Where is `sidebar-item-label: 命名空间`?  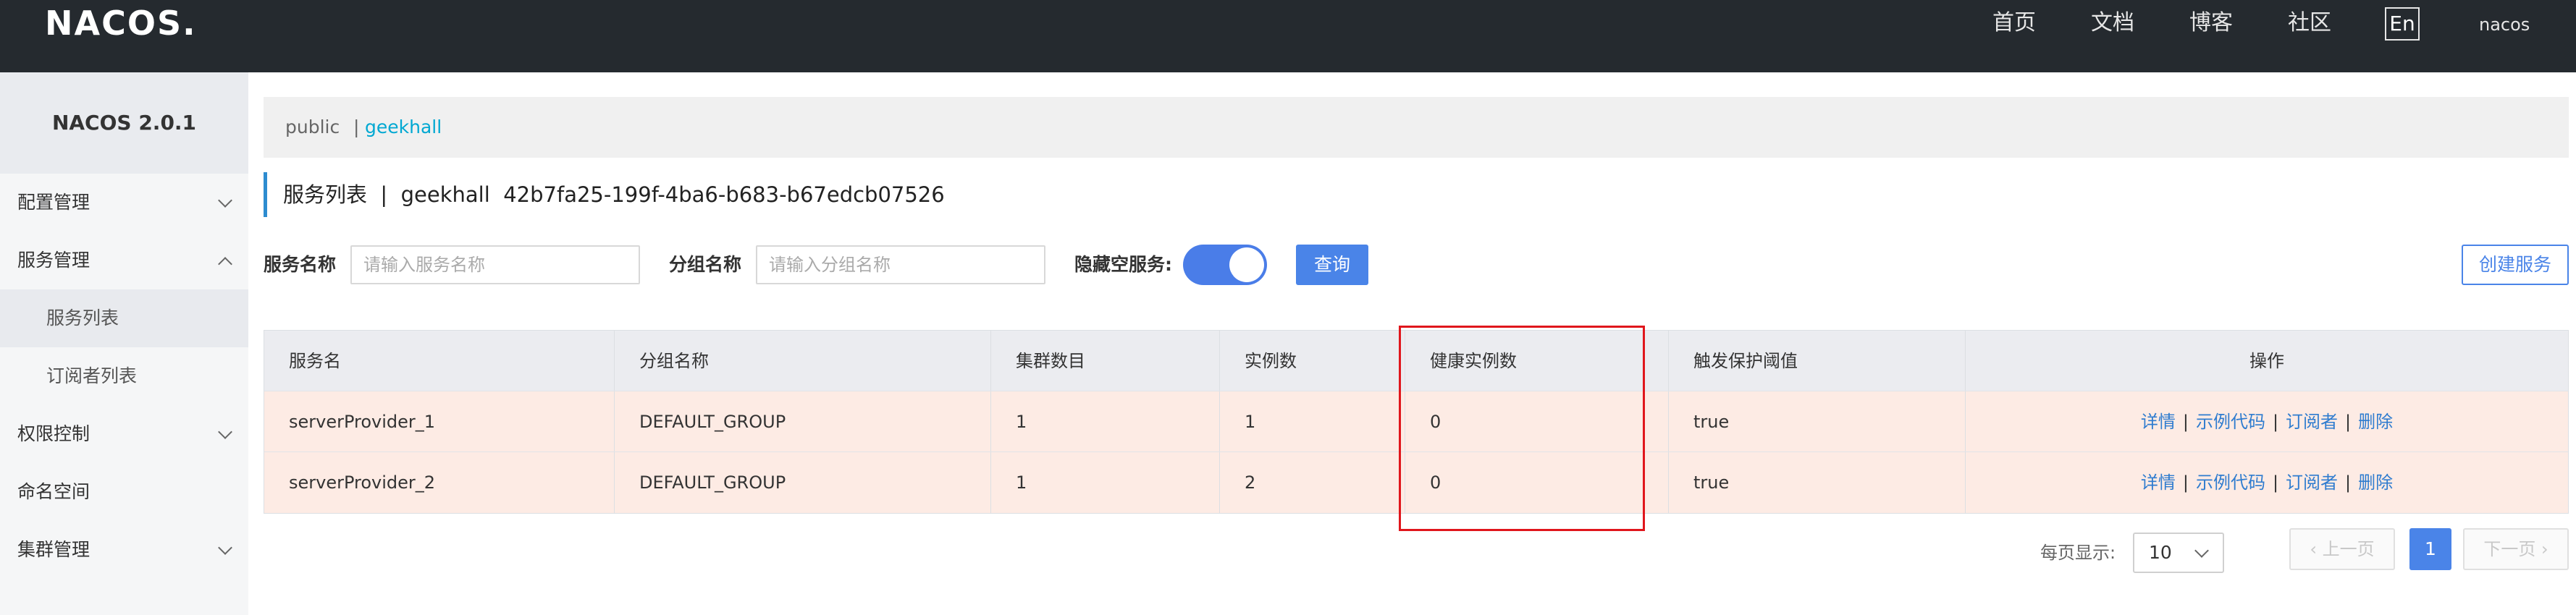 sidebar-item-label: 命名空间 is located at coordinates (54, 491).